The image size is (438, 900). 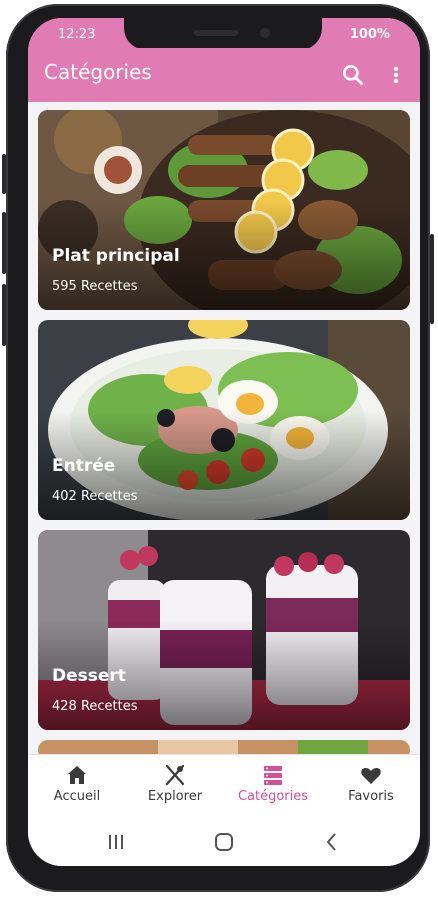 I want to click on nav-favoris: Favoris, so click(x=371, y=786).